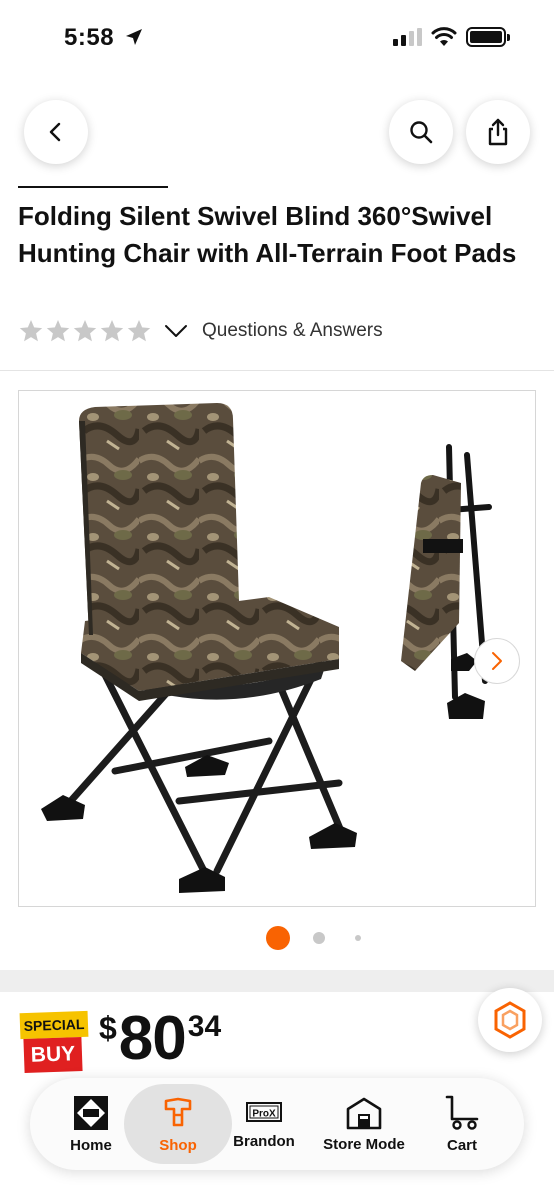 The width and height of the screenshot is (554, 1200). I want to click on bottom-tab-bar: Home Shop ProX Brandon Store Mode Cart, so click(277, 1124).